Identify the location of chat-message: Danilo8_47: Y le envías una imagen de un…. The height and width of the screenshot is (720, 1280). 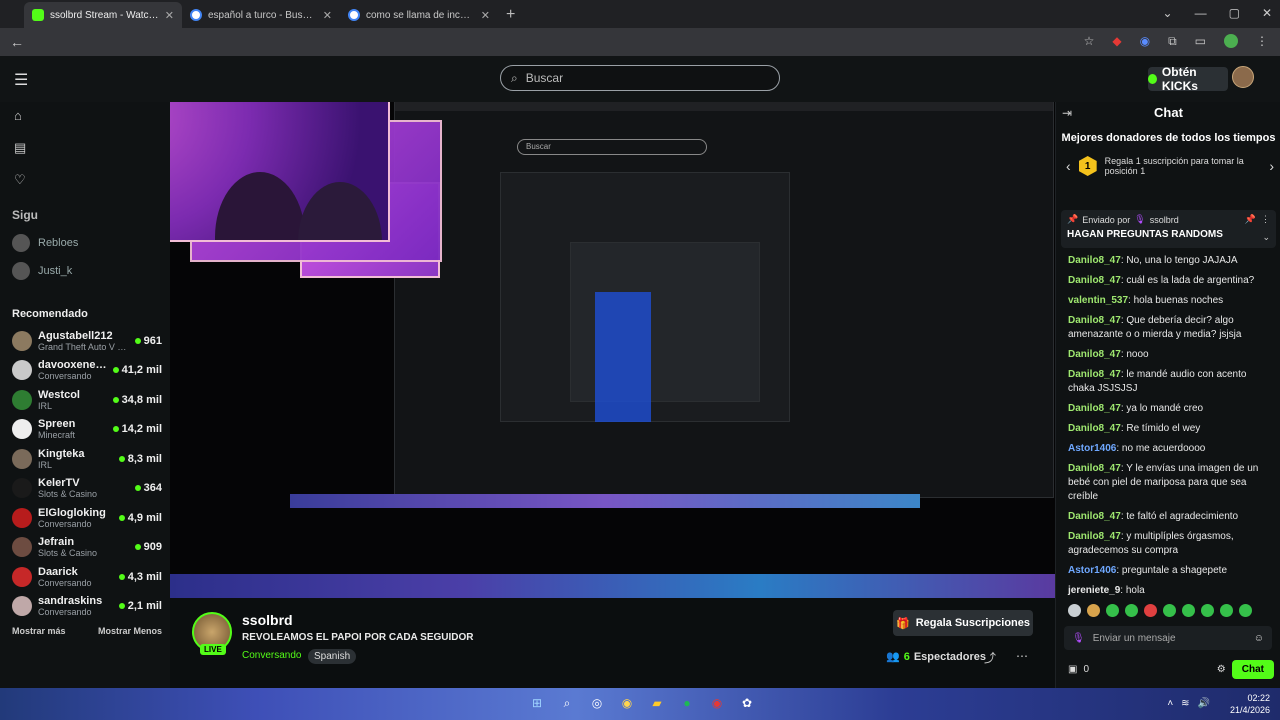
(1170, 483).